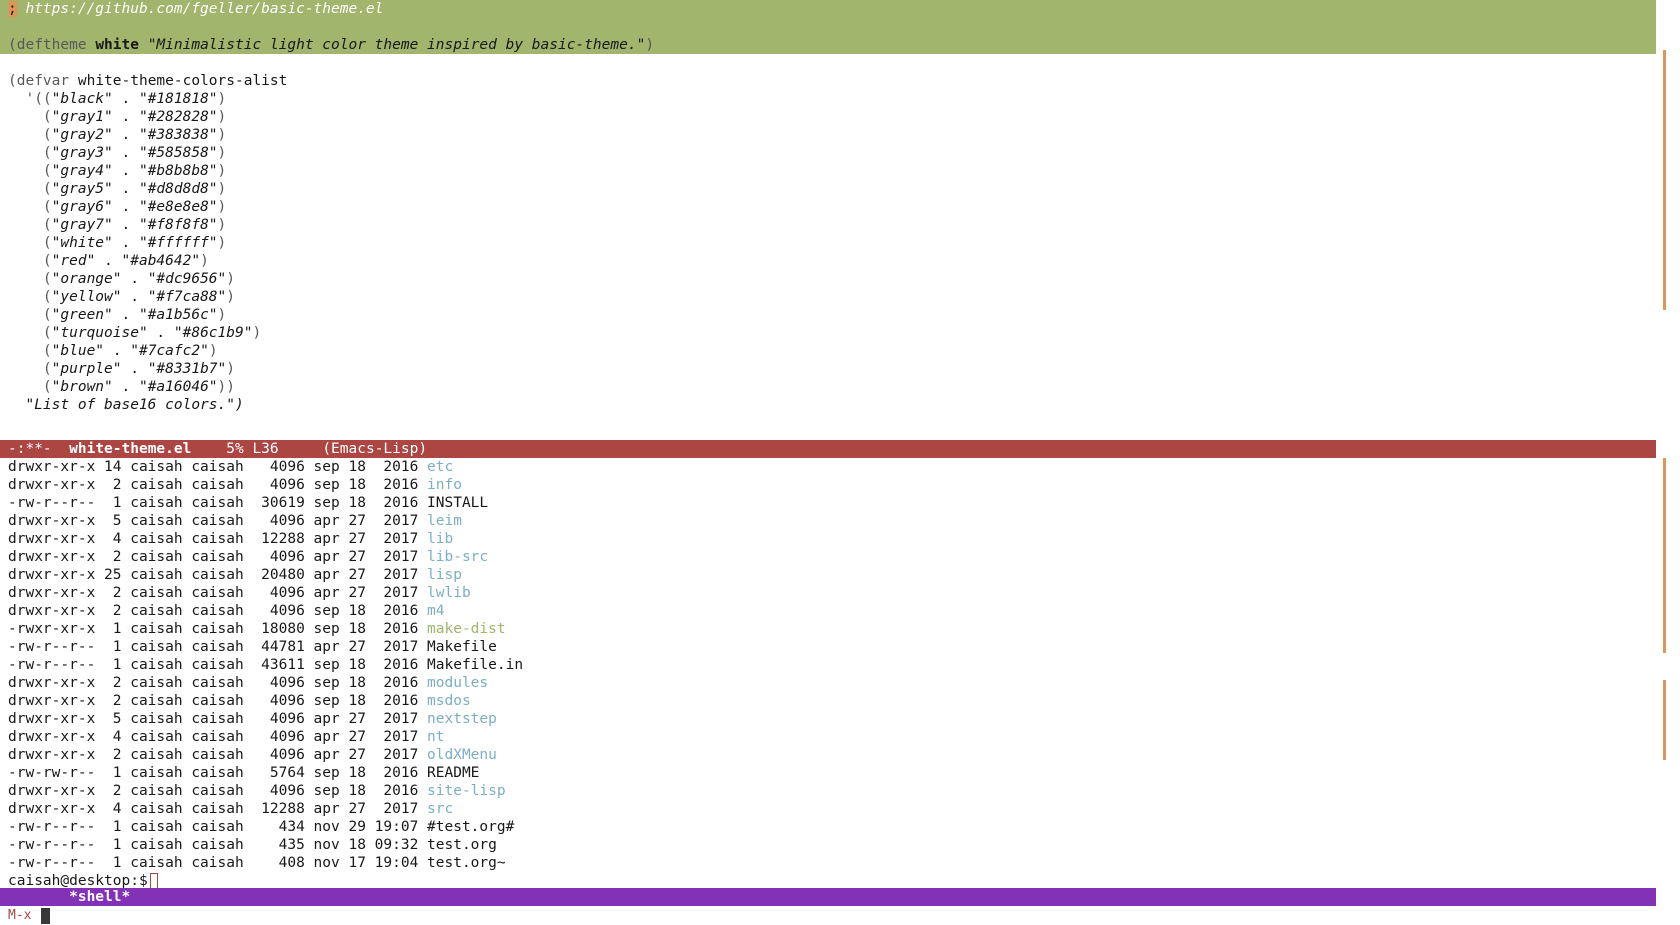 This screenshot has height=925, width=1680. I want to click on code-line: ("gray1" . "#282828"), so click(828, 117).